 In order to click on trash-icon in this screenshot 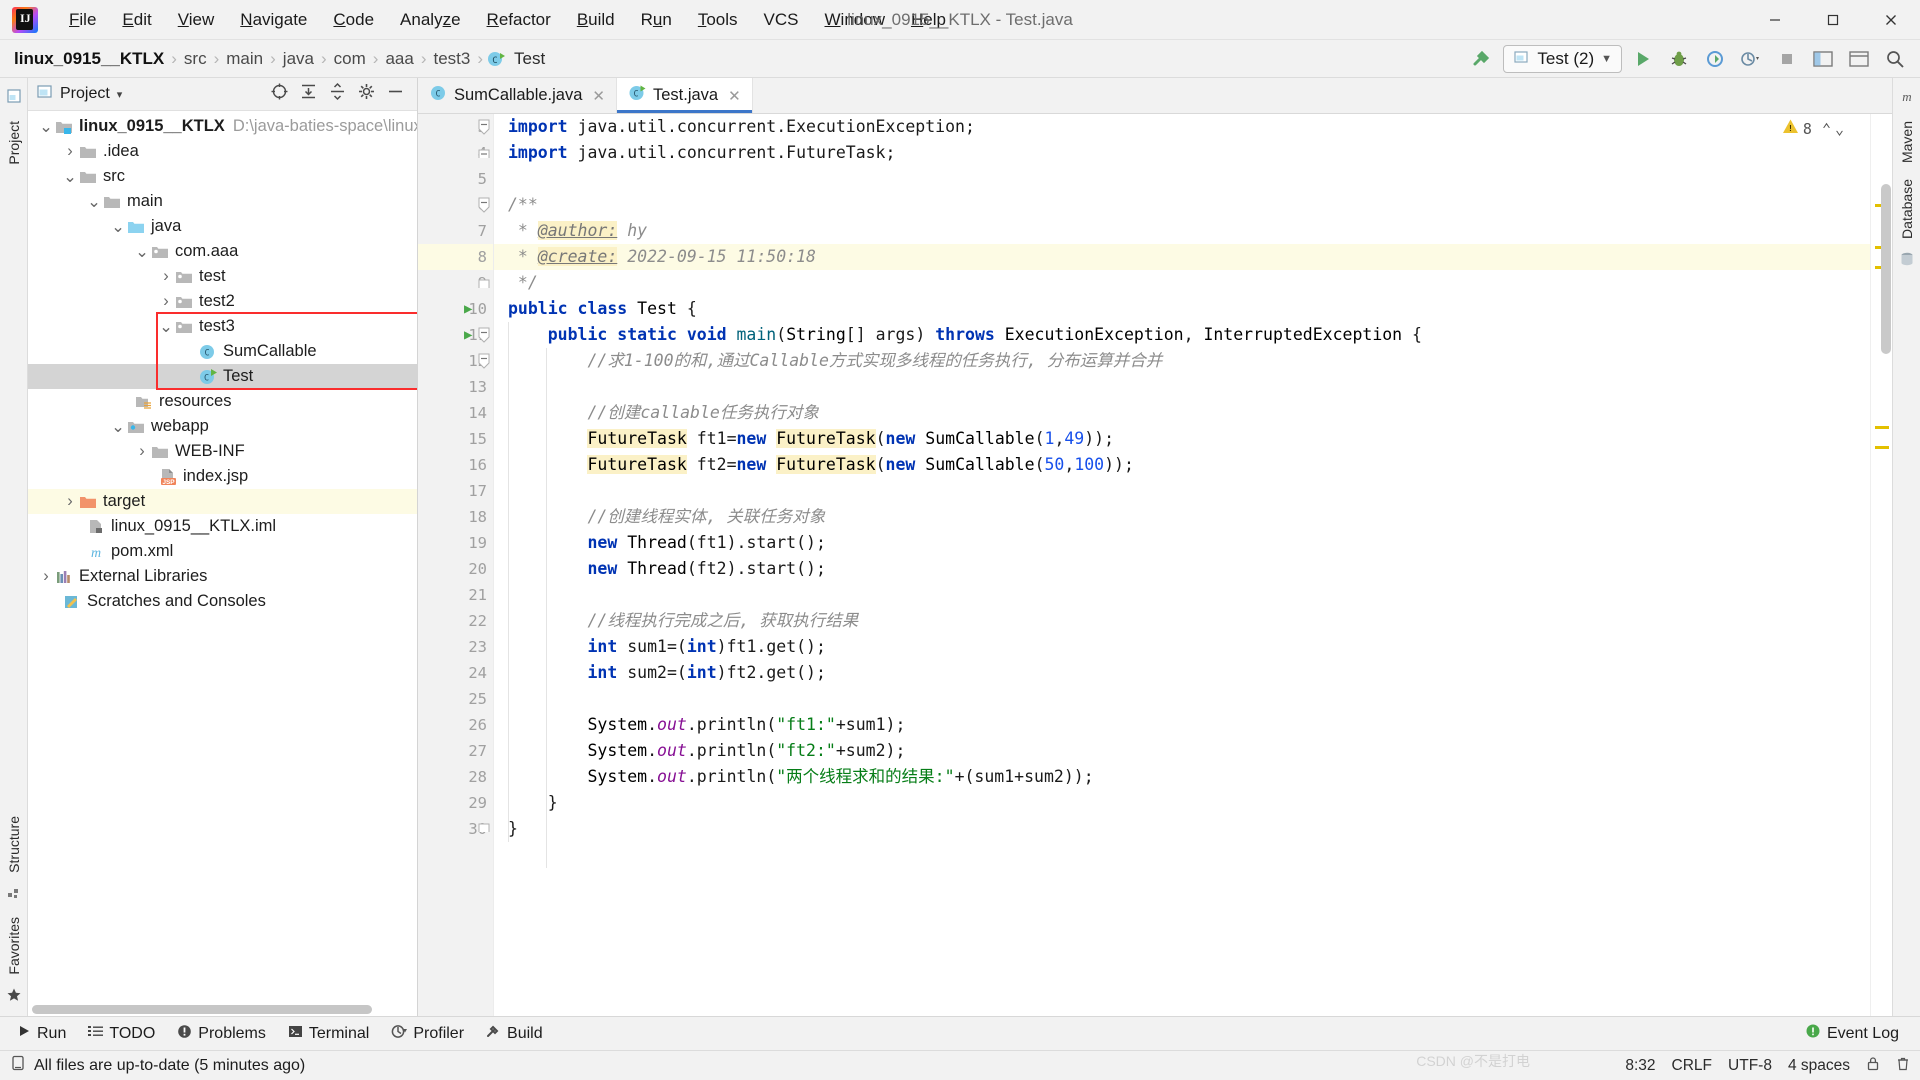, I will do `click(1903, 1066)`.